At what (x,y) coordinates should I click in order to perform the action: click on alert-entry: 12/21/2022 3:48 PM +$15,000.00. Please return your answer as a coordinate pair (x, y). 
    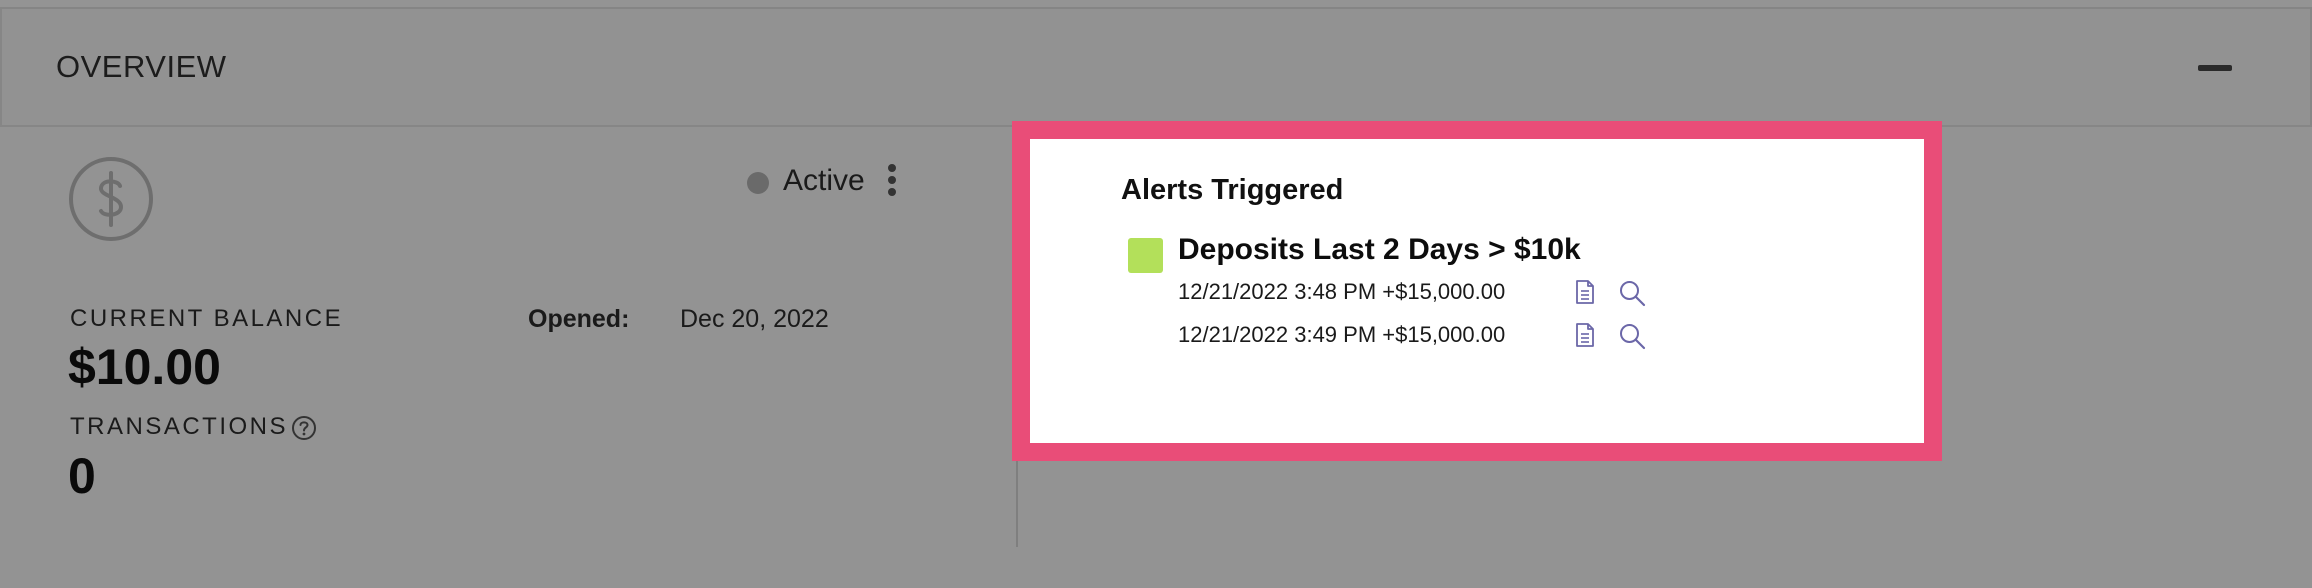
    Looking at the image, I should click on (1478, 294).